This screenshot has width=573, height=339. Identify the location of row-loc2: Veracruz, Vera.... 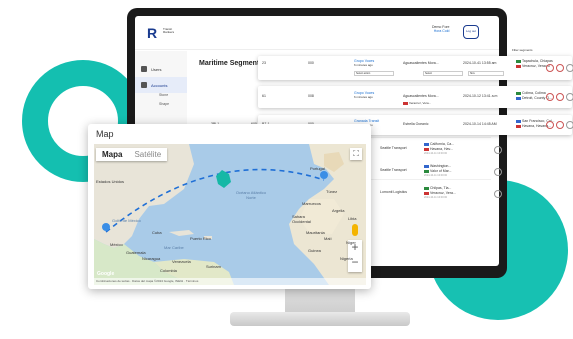
(440, 193).